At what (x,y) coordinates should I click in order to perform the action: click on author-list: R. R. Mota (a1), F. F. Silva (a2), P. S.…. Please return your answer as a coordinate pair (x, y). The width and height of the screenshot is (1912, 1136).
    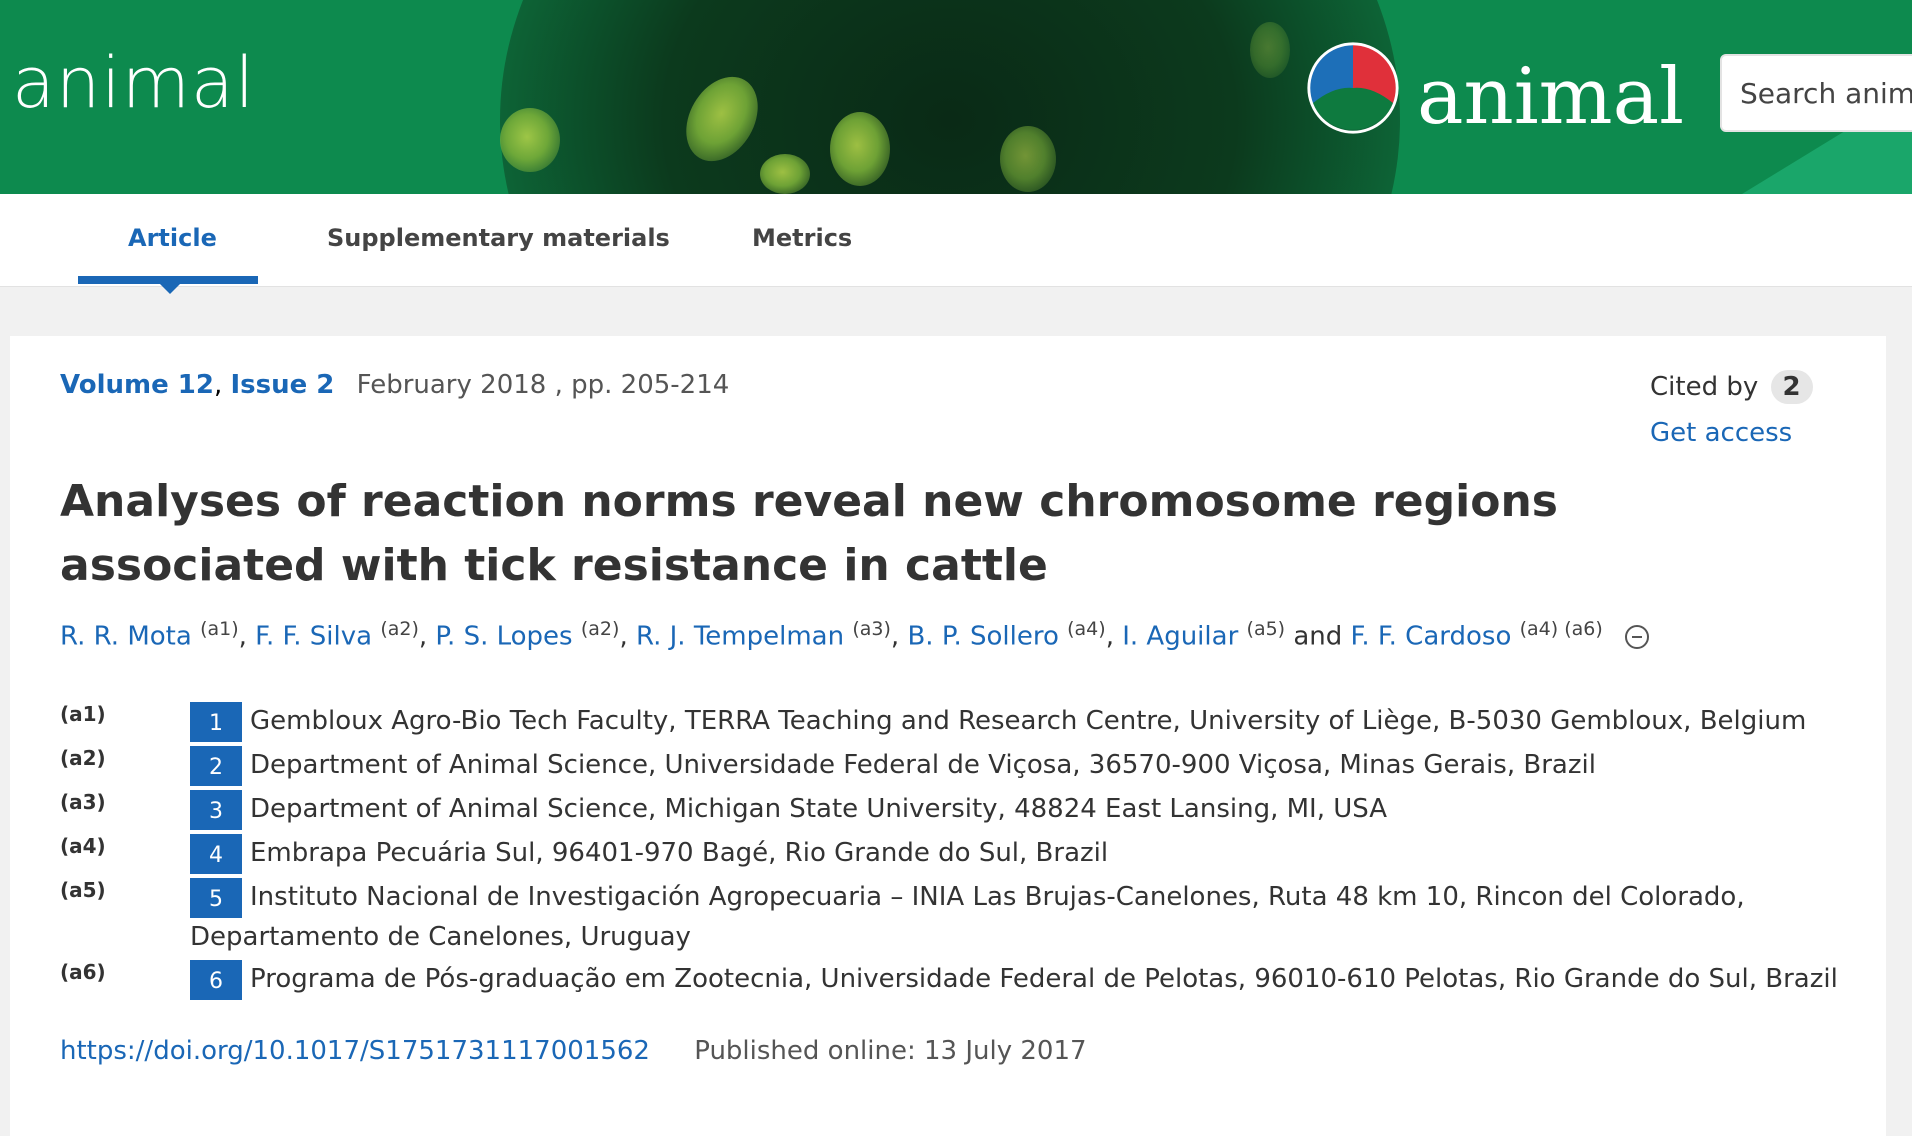
    Looking at the image, I should click on (855, 635).